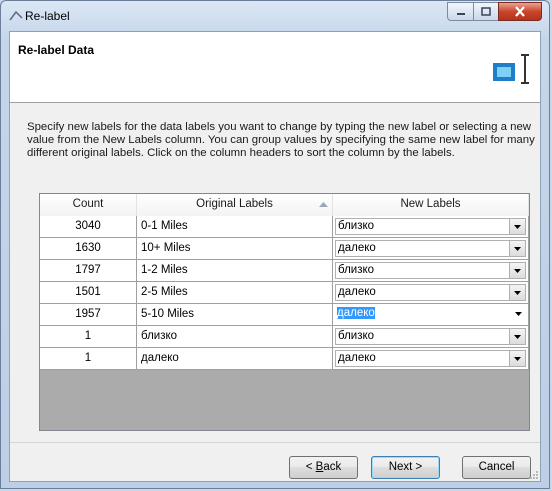 The width and height of the screenshot is (552, 491). I want to click on resize-grip-icon, so click(533, 474).